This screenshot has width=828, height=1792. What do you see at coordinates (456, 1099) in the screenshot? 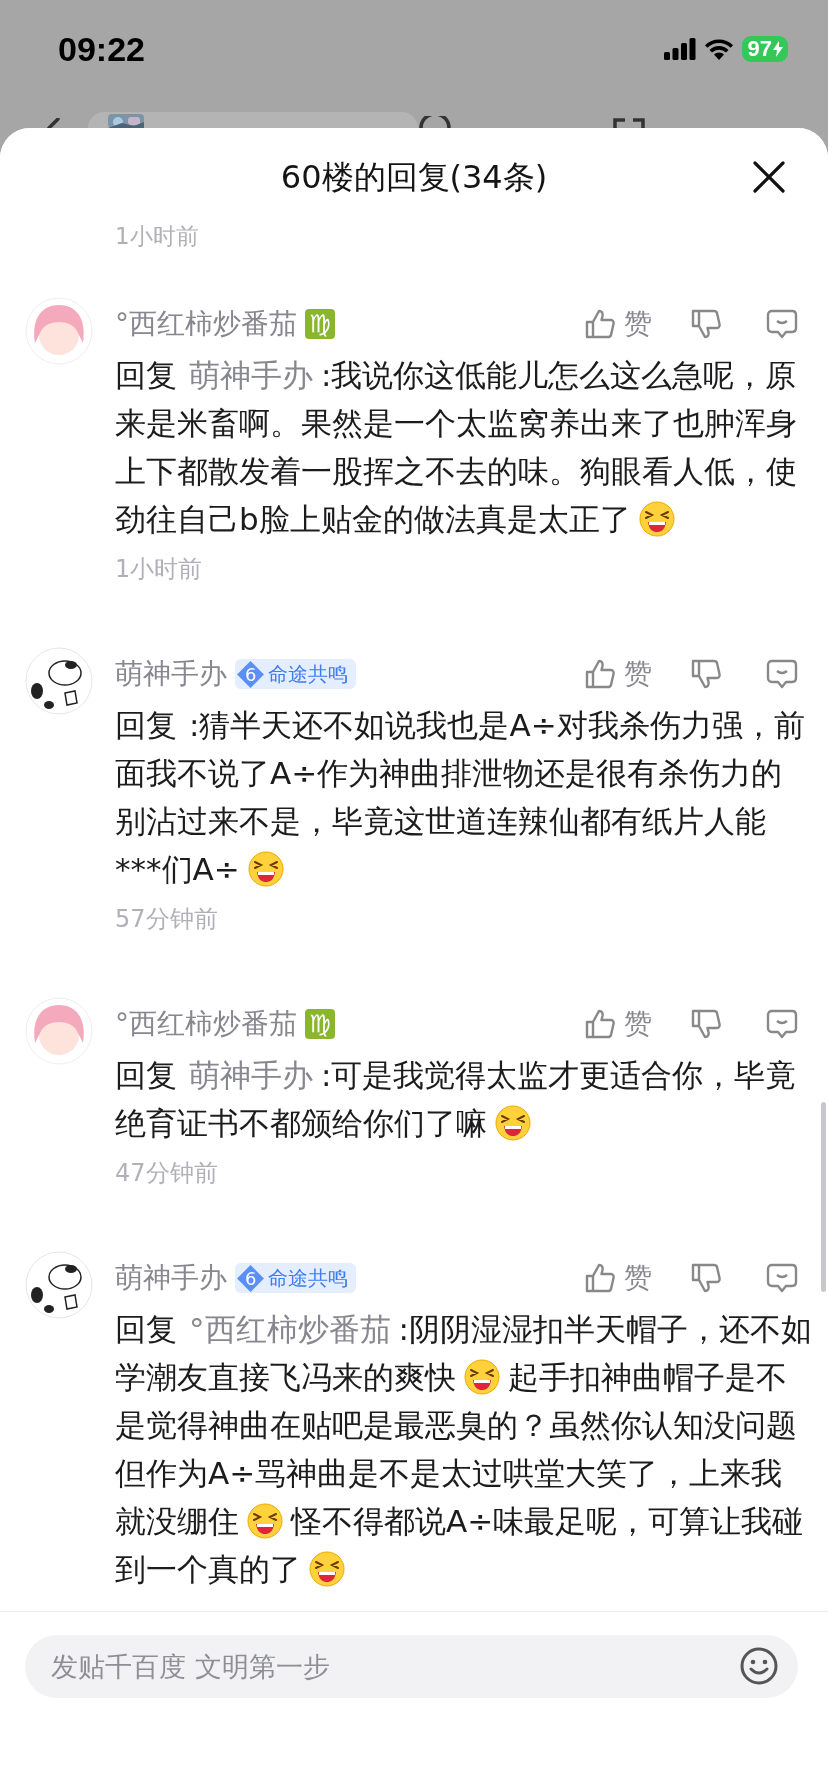
I see `comment-text: 回复 萌神手办 :可是我觉得太监才更适合你，毕竟绝育证书不都颁给你们了嘛` at bounding box center [456, 1099].